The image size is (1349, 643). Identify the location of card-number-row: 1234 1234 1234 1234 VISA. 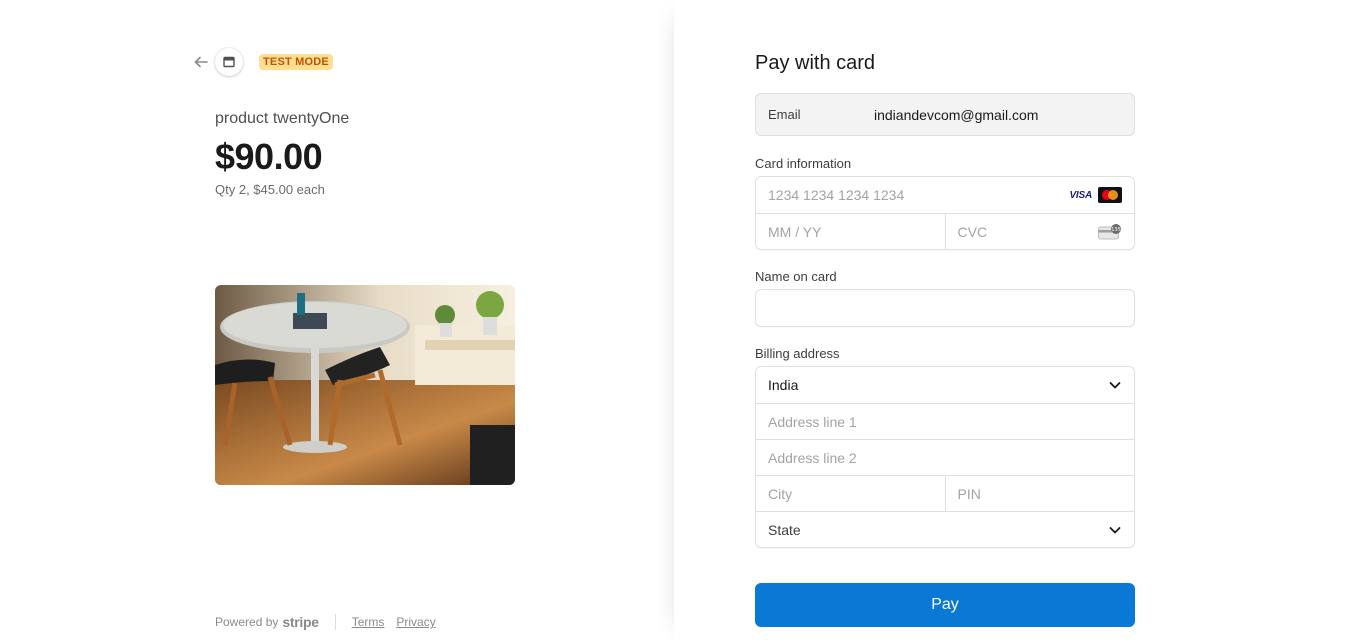
(945, 195).